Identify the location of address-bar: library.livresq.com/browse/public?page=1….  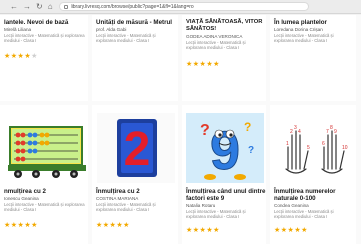
(183, 6).